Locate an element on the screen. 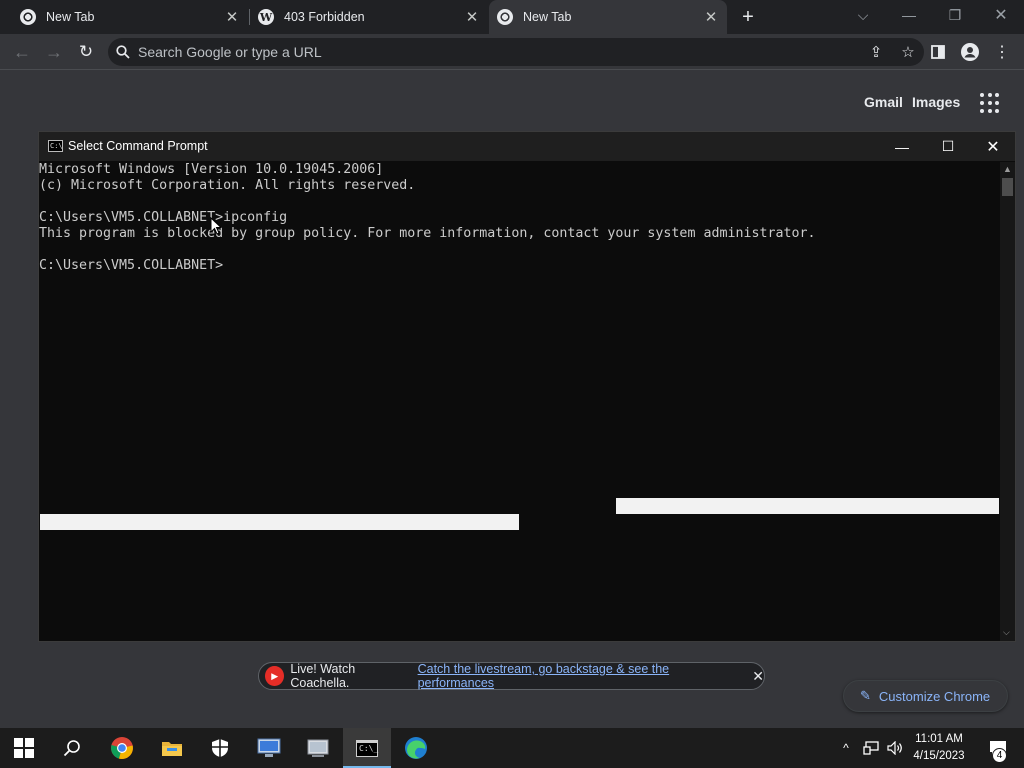 The height and width of the screenshot is (768, 1024). tab-403-forbidden: W 403 Forbidden ✕ is located at coordinates (369, 17).